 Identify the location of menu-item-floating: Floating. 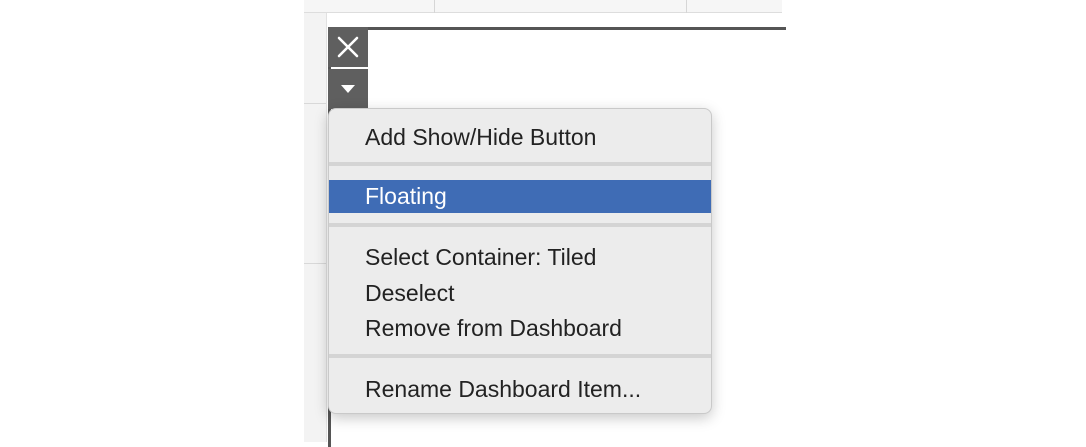
(520, 196).